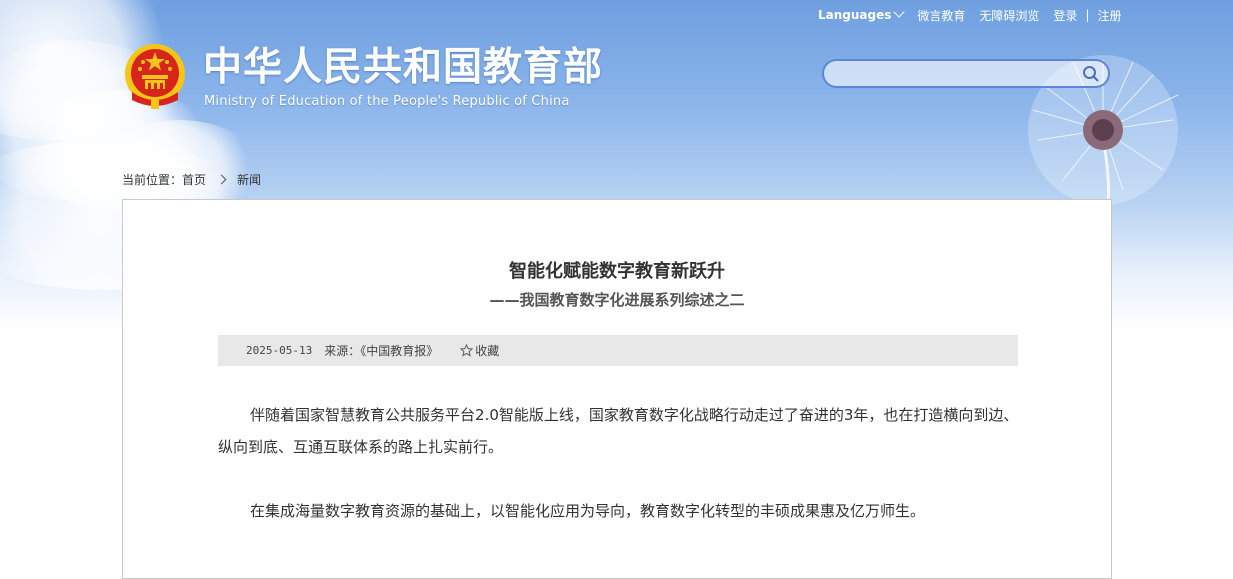  I want to click on article-source: 来源：《中国教育报》, so click(381, 351).